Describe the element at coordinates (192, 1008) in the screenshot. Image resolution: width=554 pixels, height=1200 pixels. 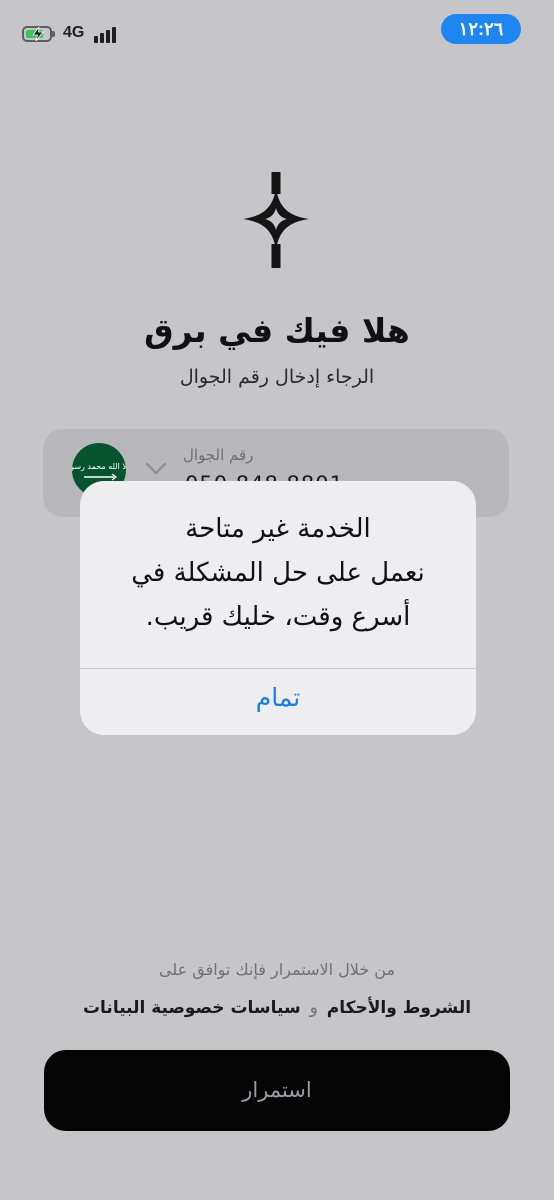
I see `privacy-policy-link: سياسات خصوصية البيانات` at that location.